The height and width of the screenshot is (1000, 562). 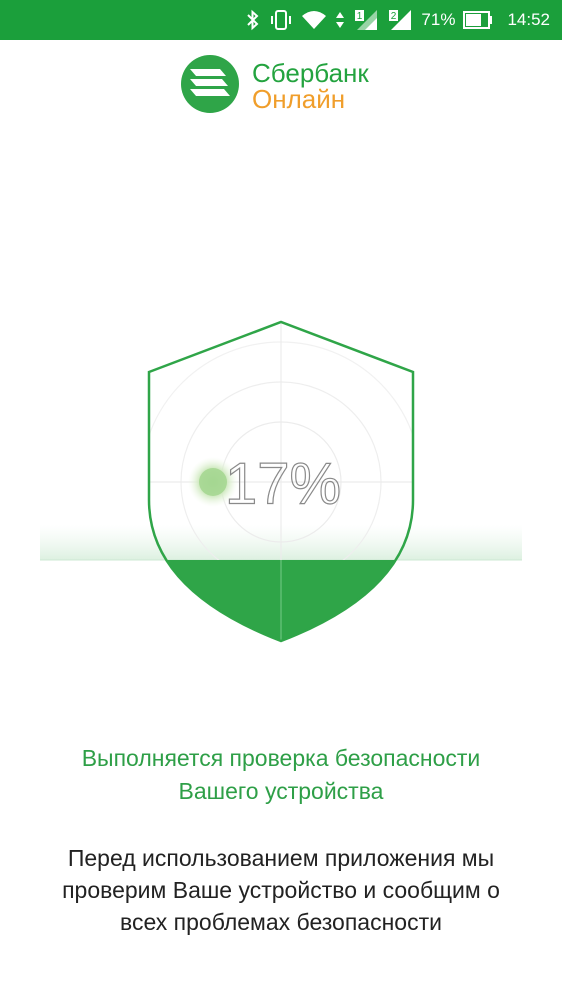 I want to click on scan-progress-percent: 17%, so click(x=283, y=483).